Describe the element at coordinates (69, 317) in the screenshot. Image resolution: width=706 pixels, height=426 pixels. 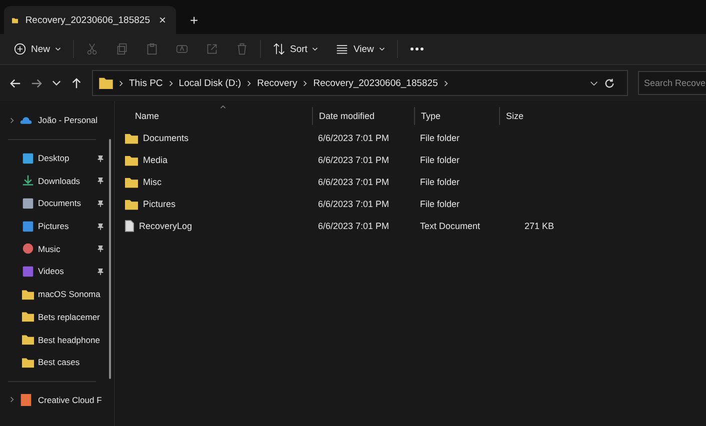
I see `sidebar-item: Bets replacemer` at that location.